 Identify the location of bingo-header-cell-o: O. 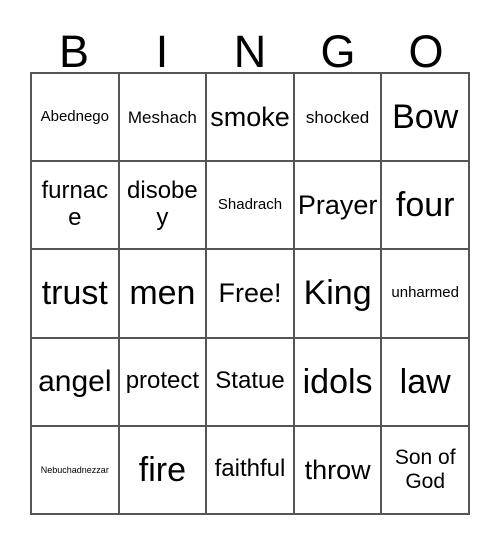
(426, 45).